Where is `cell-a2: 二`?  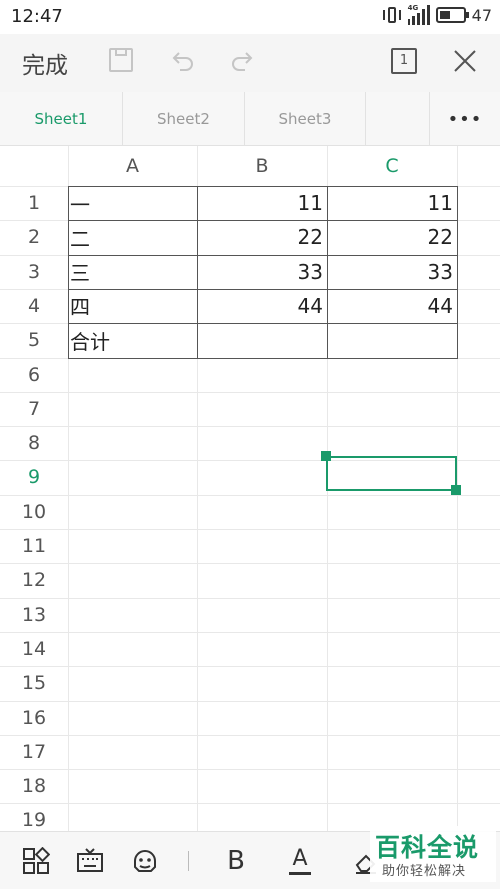
cell-a2: 二 is located at coordinates (132, 237).